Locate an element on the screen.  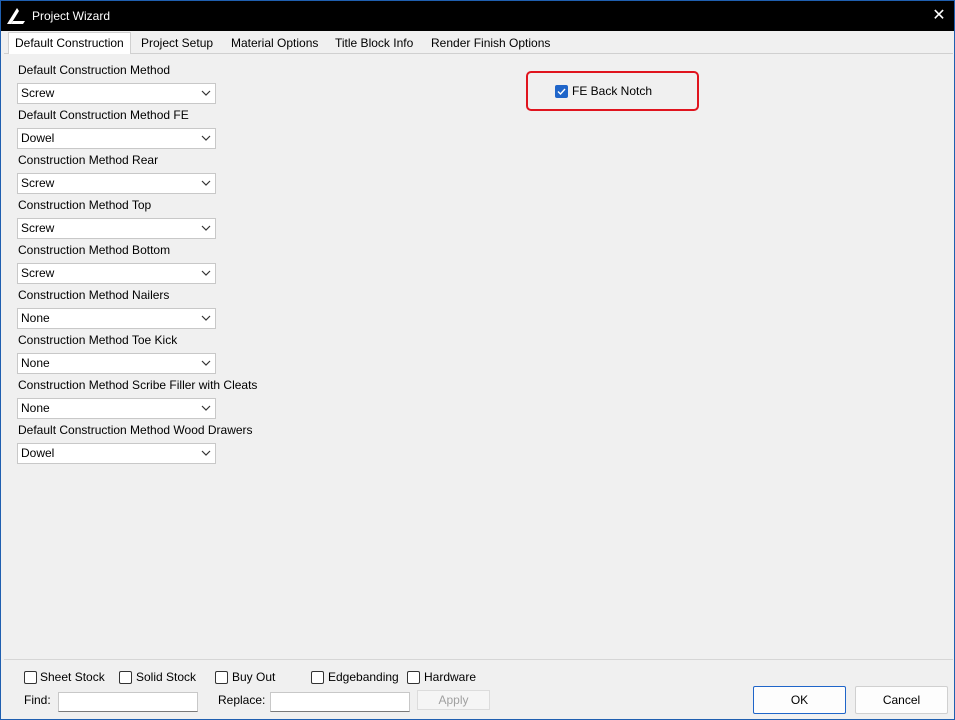
window-title: Project Wizard is located at coordinates (71, 16).